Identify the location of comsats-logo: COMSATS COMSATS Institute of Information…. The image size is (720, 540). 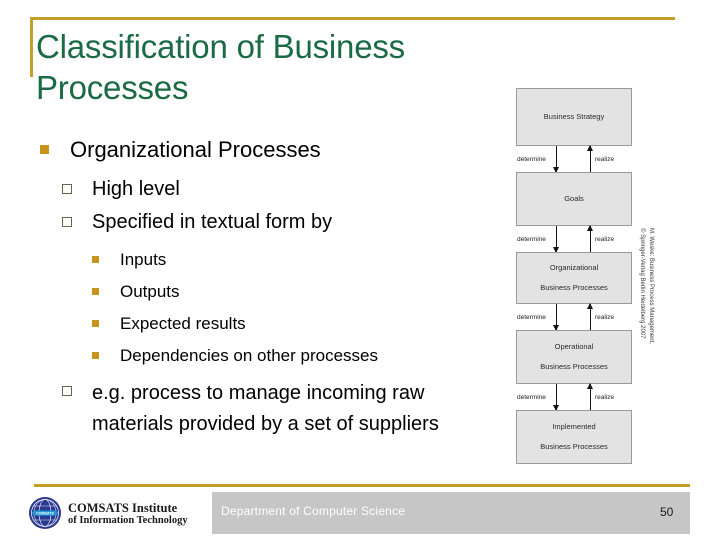
(115, 513).